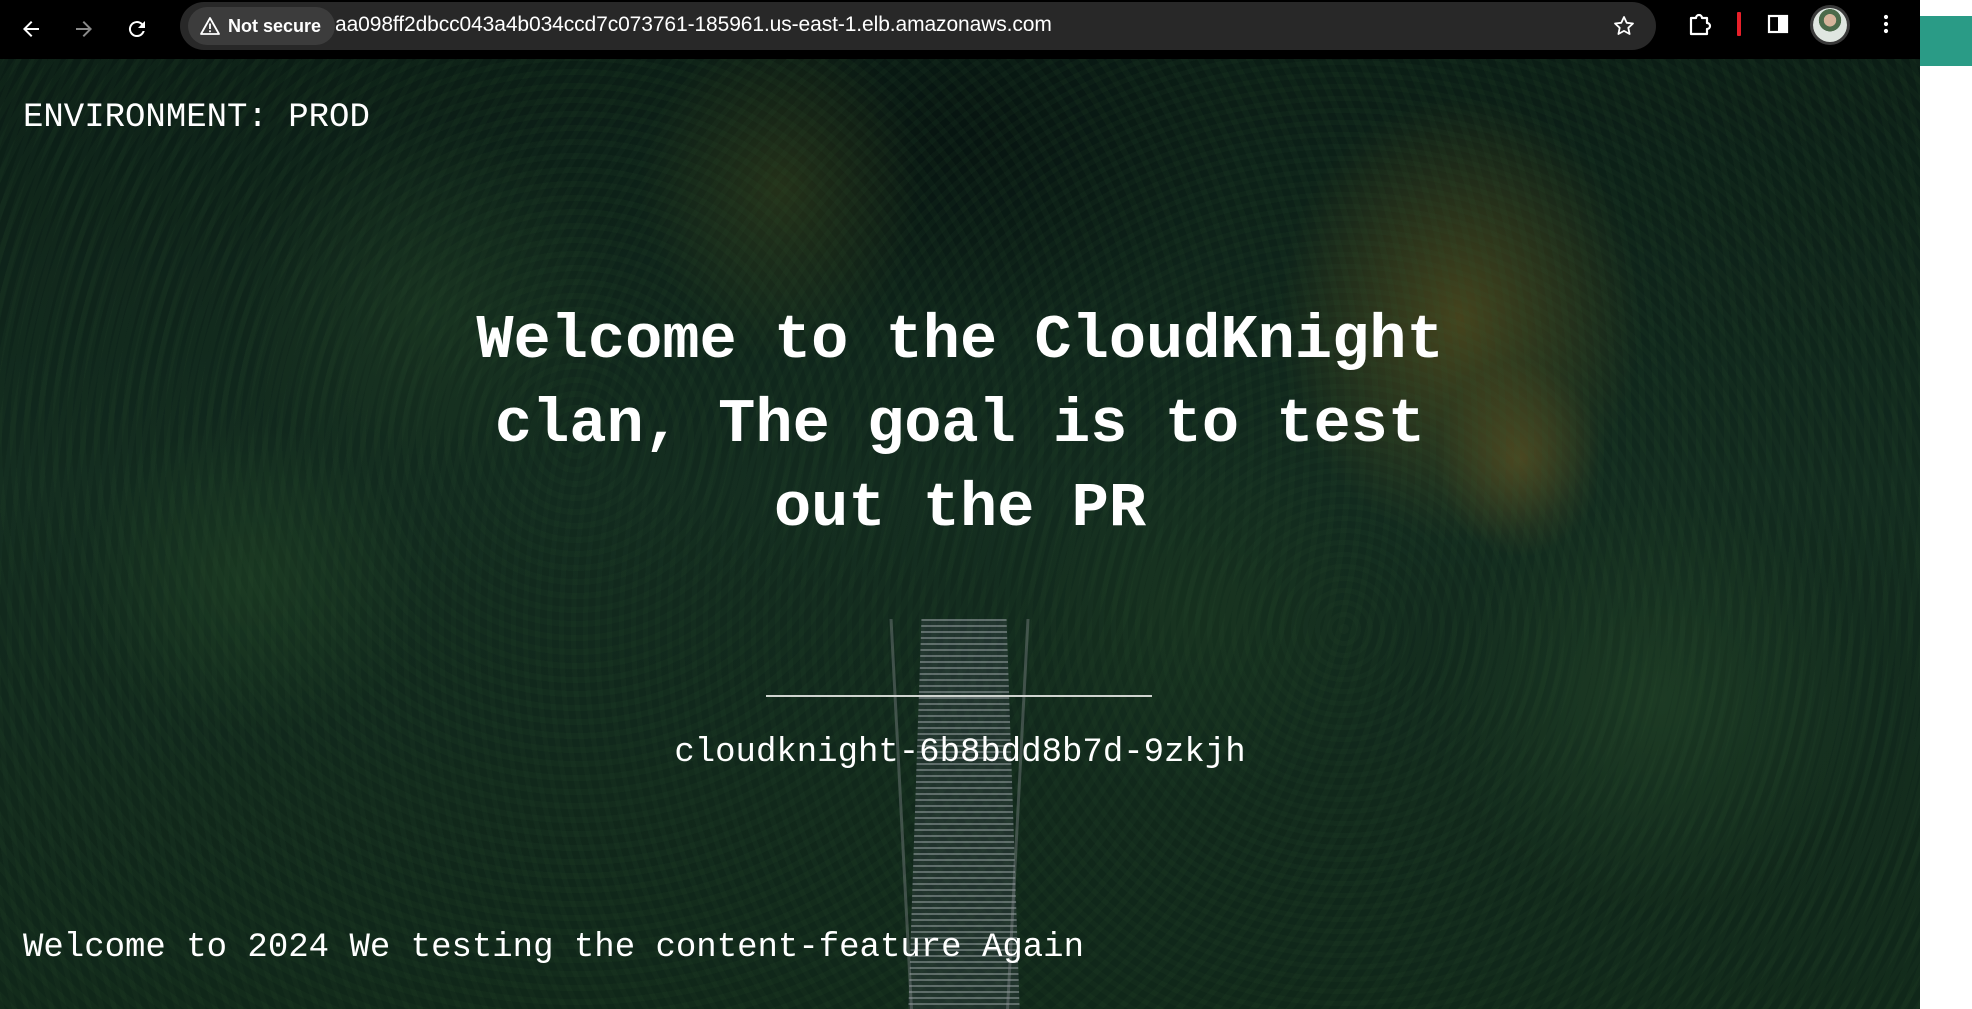  Describe the element at coordinates (1739, 24) in the screenshot. I see `extension-indicator` at that location.